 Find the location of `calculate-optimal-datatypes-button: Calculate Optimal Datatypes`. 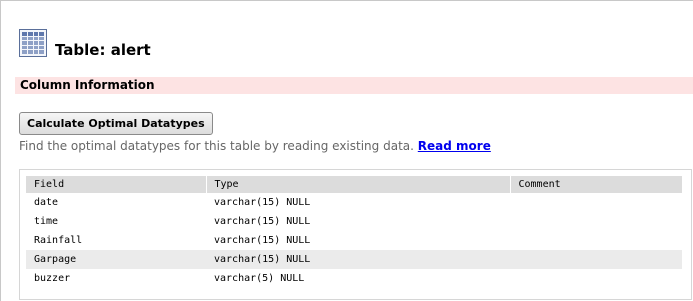

calculate-optimal-datatypes-button: Calculate Optimal Datatypes is located at coordinates (116, 123).